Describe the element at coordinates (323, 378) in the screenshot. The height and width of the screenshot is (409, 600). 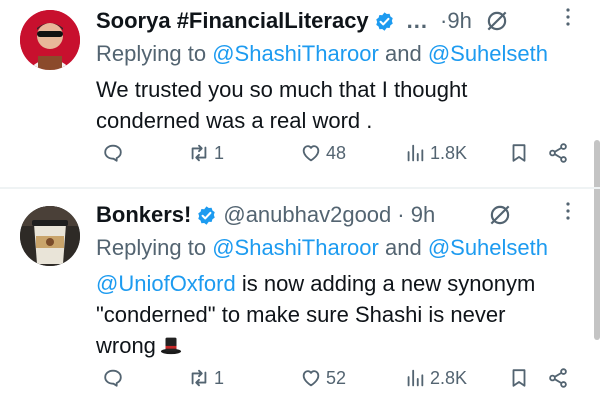
I see `like-button: 52` at that location.